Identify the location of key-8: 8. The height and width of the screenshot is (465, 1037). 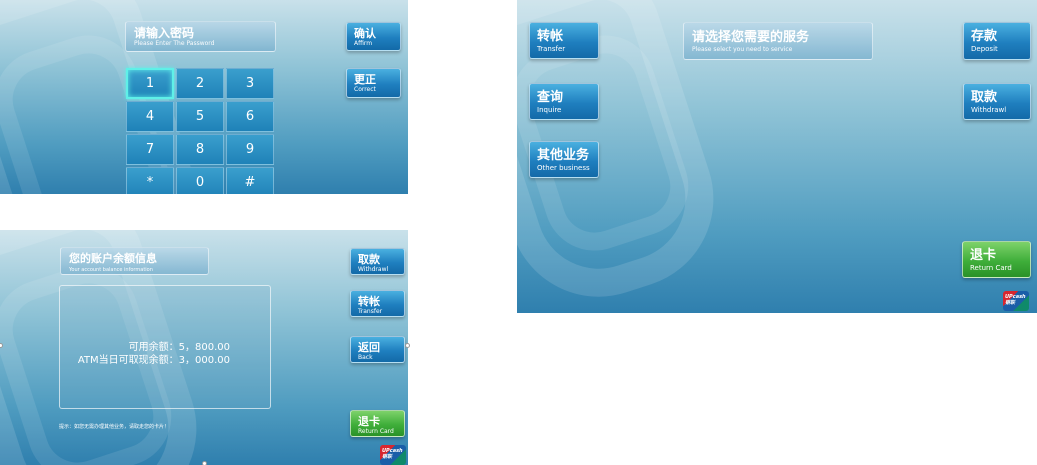
(200, 149).